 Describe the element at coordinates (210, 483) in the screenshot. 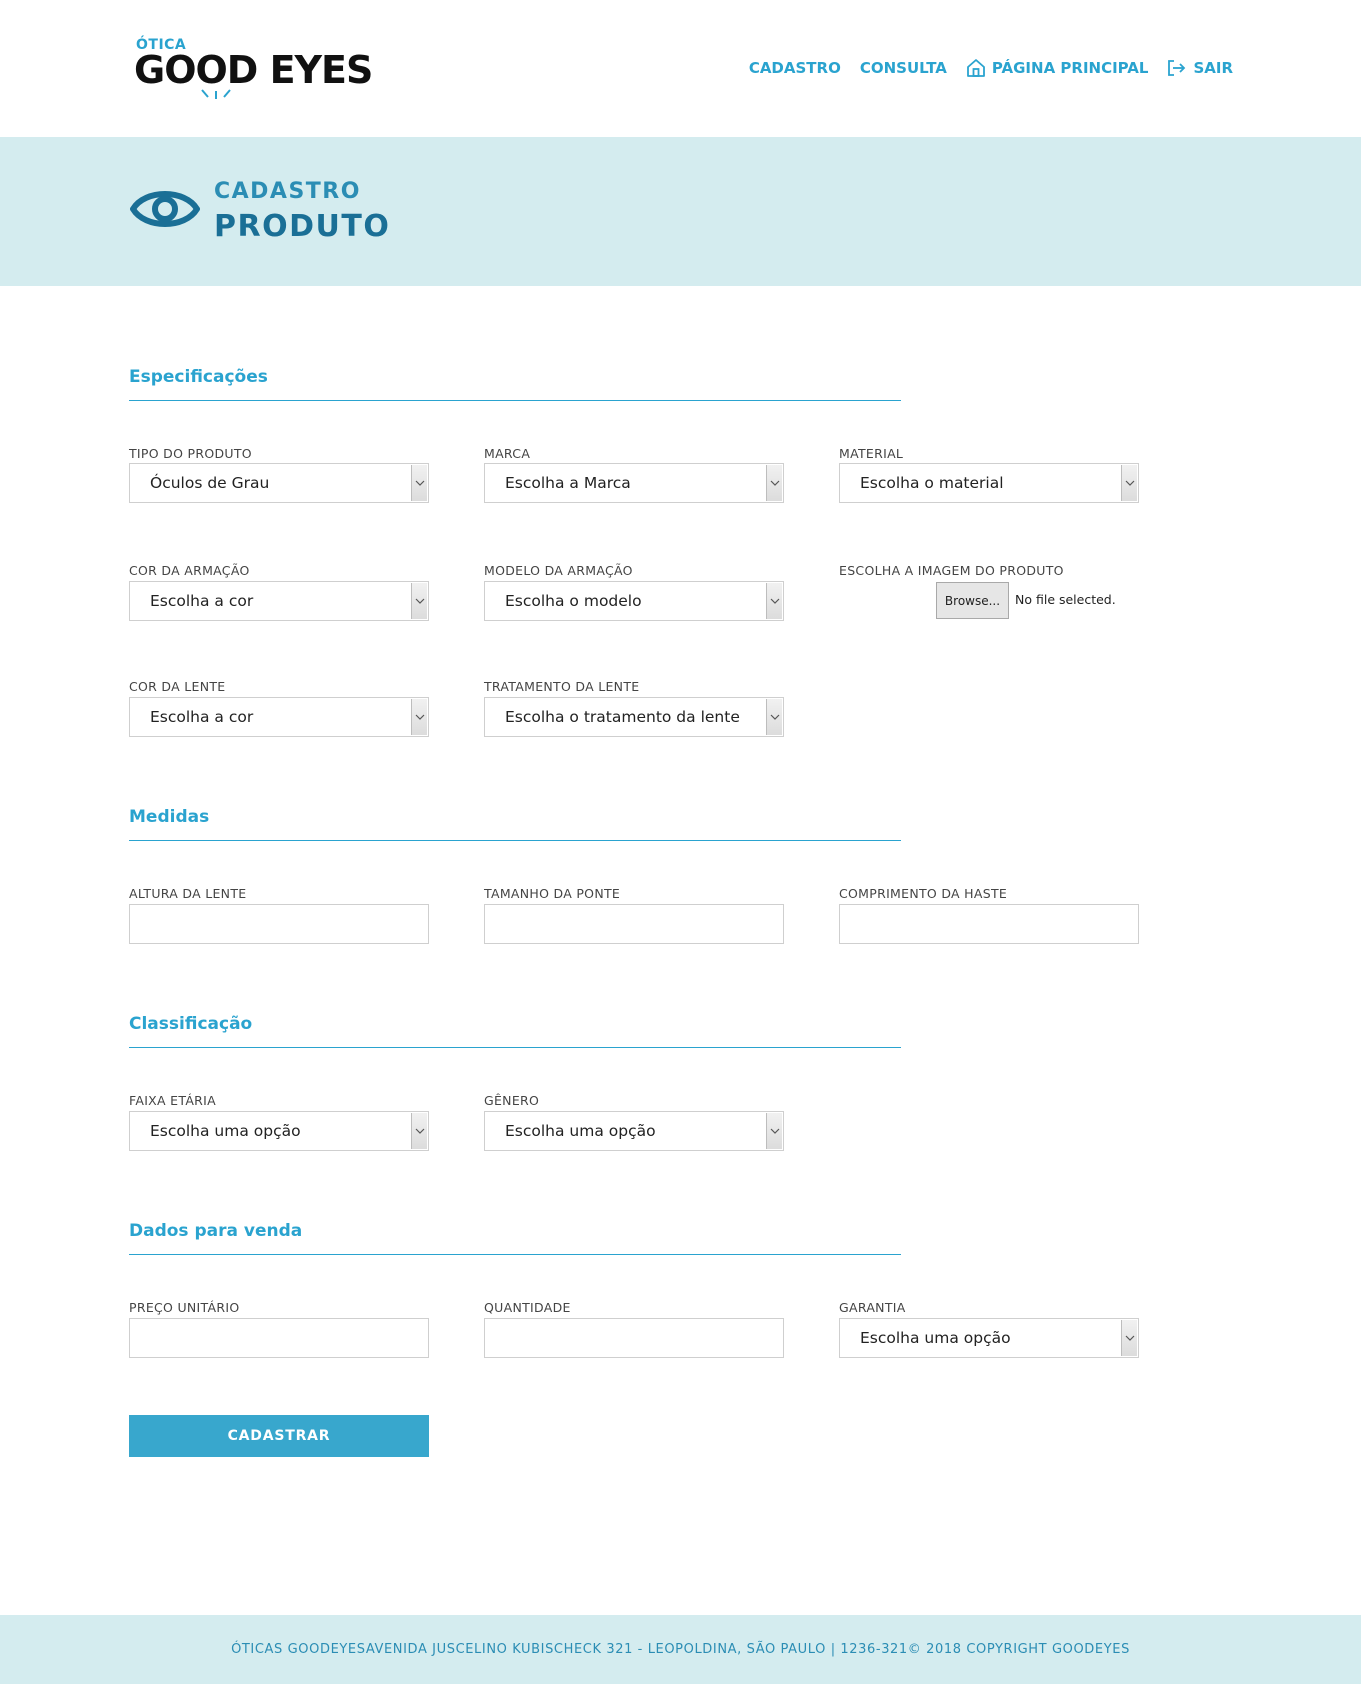

I see `select-value: Óculos de Grau` at that location.